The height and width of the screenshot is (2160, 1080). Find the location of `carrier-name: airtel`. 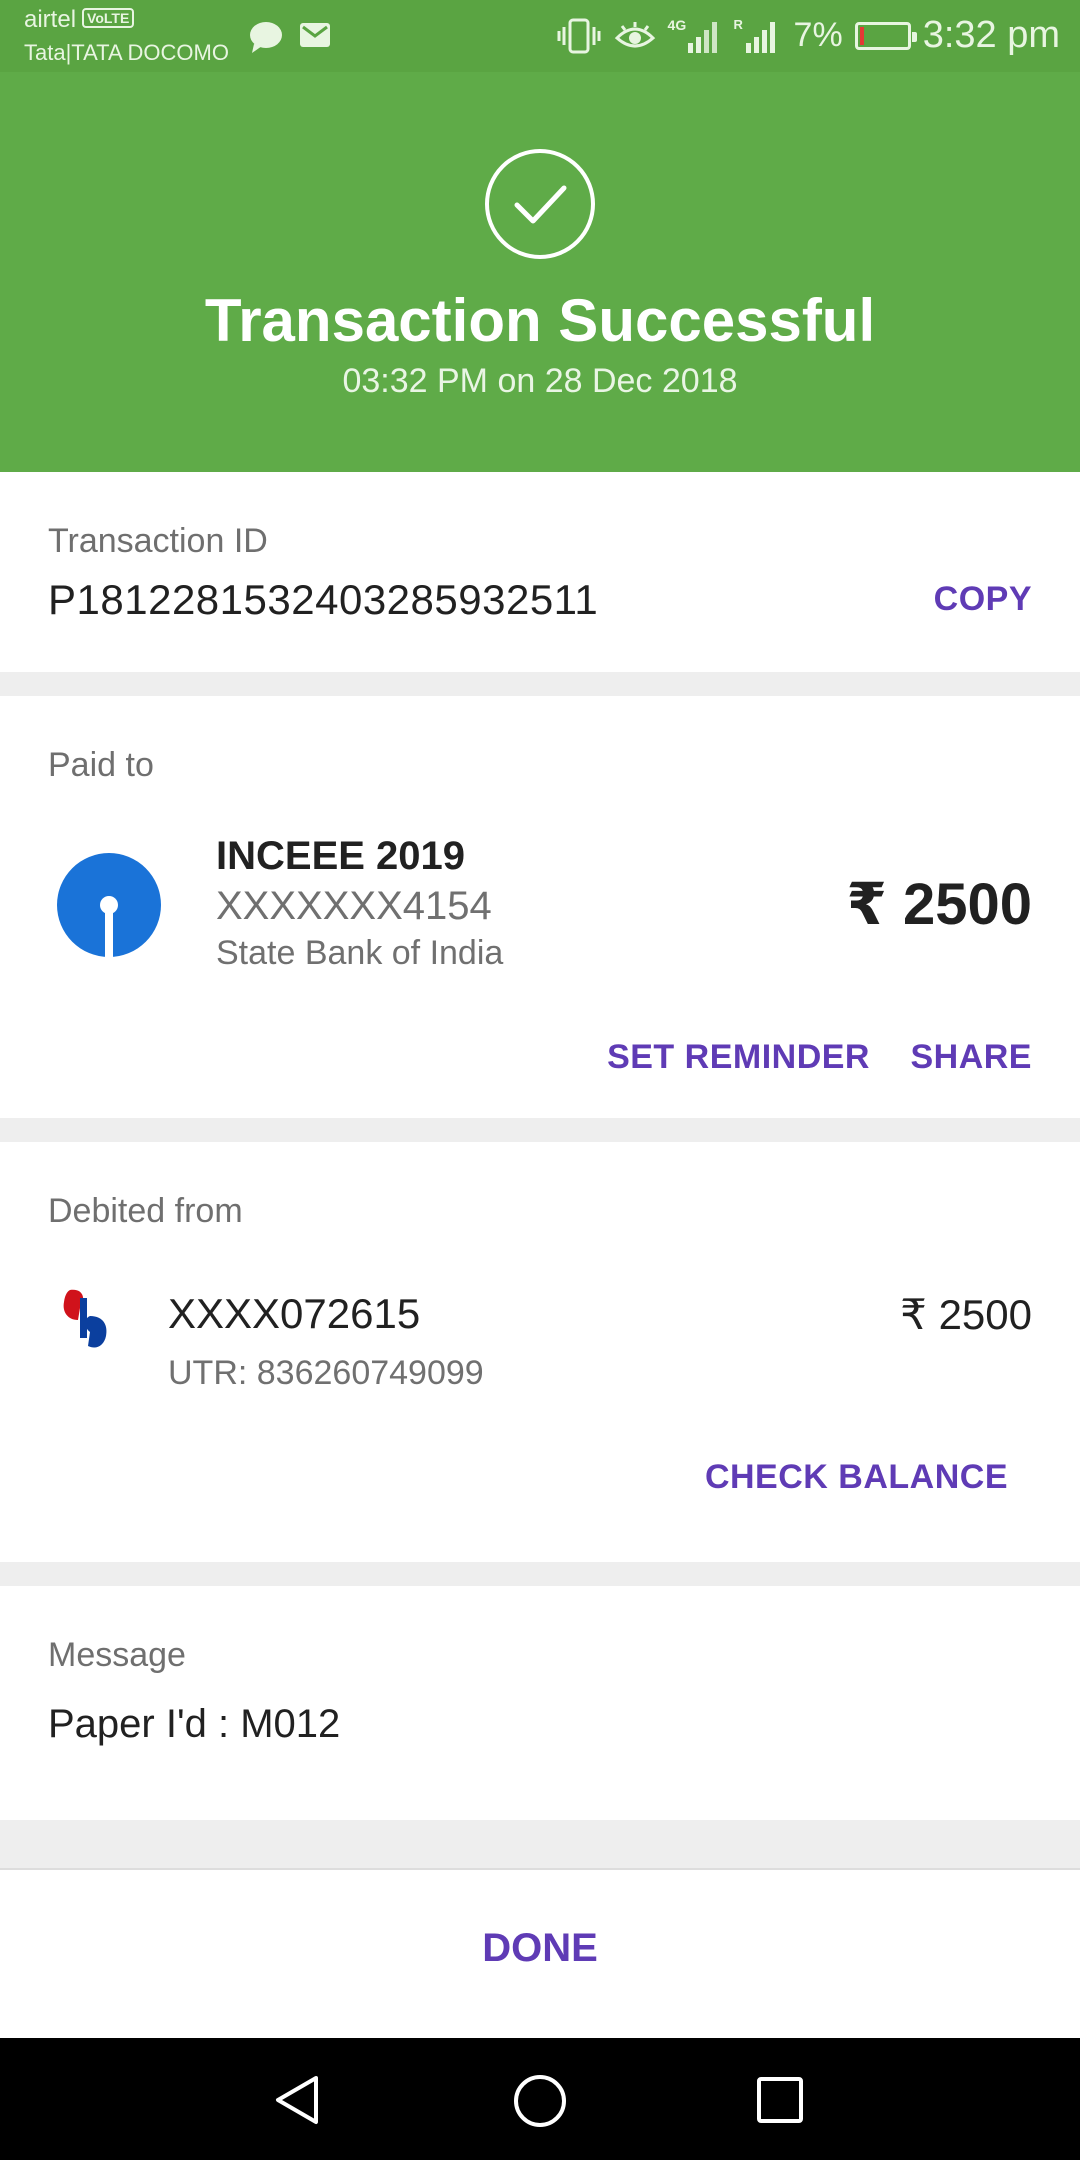

carrier-name: airtel is located at coordinates (50, 19).